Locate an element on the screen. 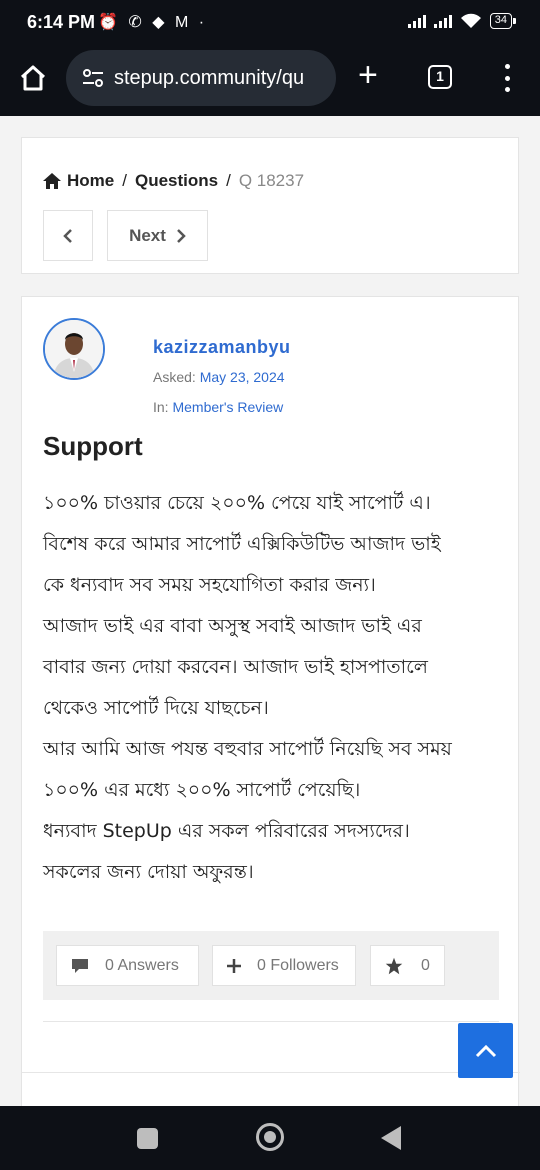 The height and width of the screenshot is (1170, 540). breadcrumb-questions-link: Questions is located at coordinates (176, 181).